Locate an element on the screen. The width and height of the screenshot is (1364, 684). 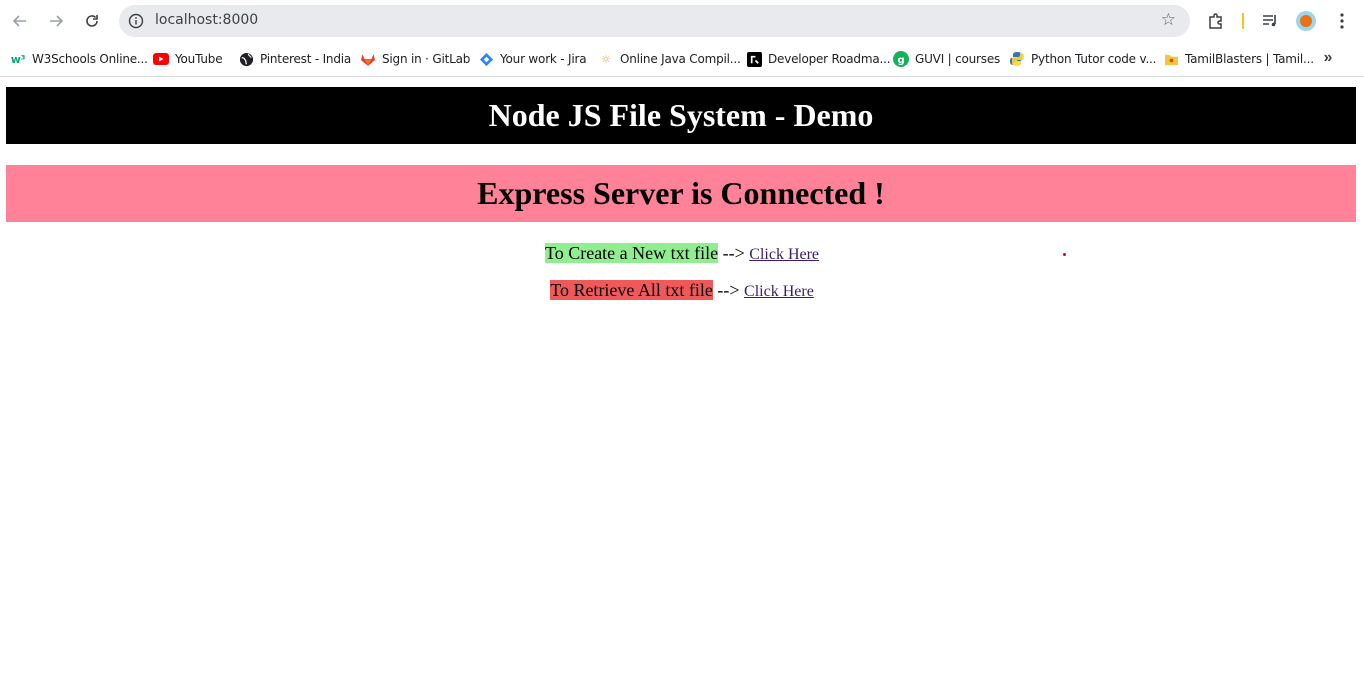
back-button is located at coordinates (20, 21).